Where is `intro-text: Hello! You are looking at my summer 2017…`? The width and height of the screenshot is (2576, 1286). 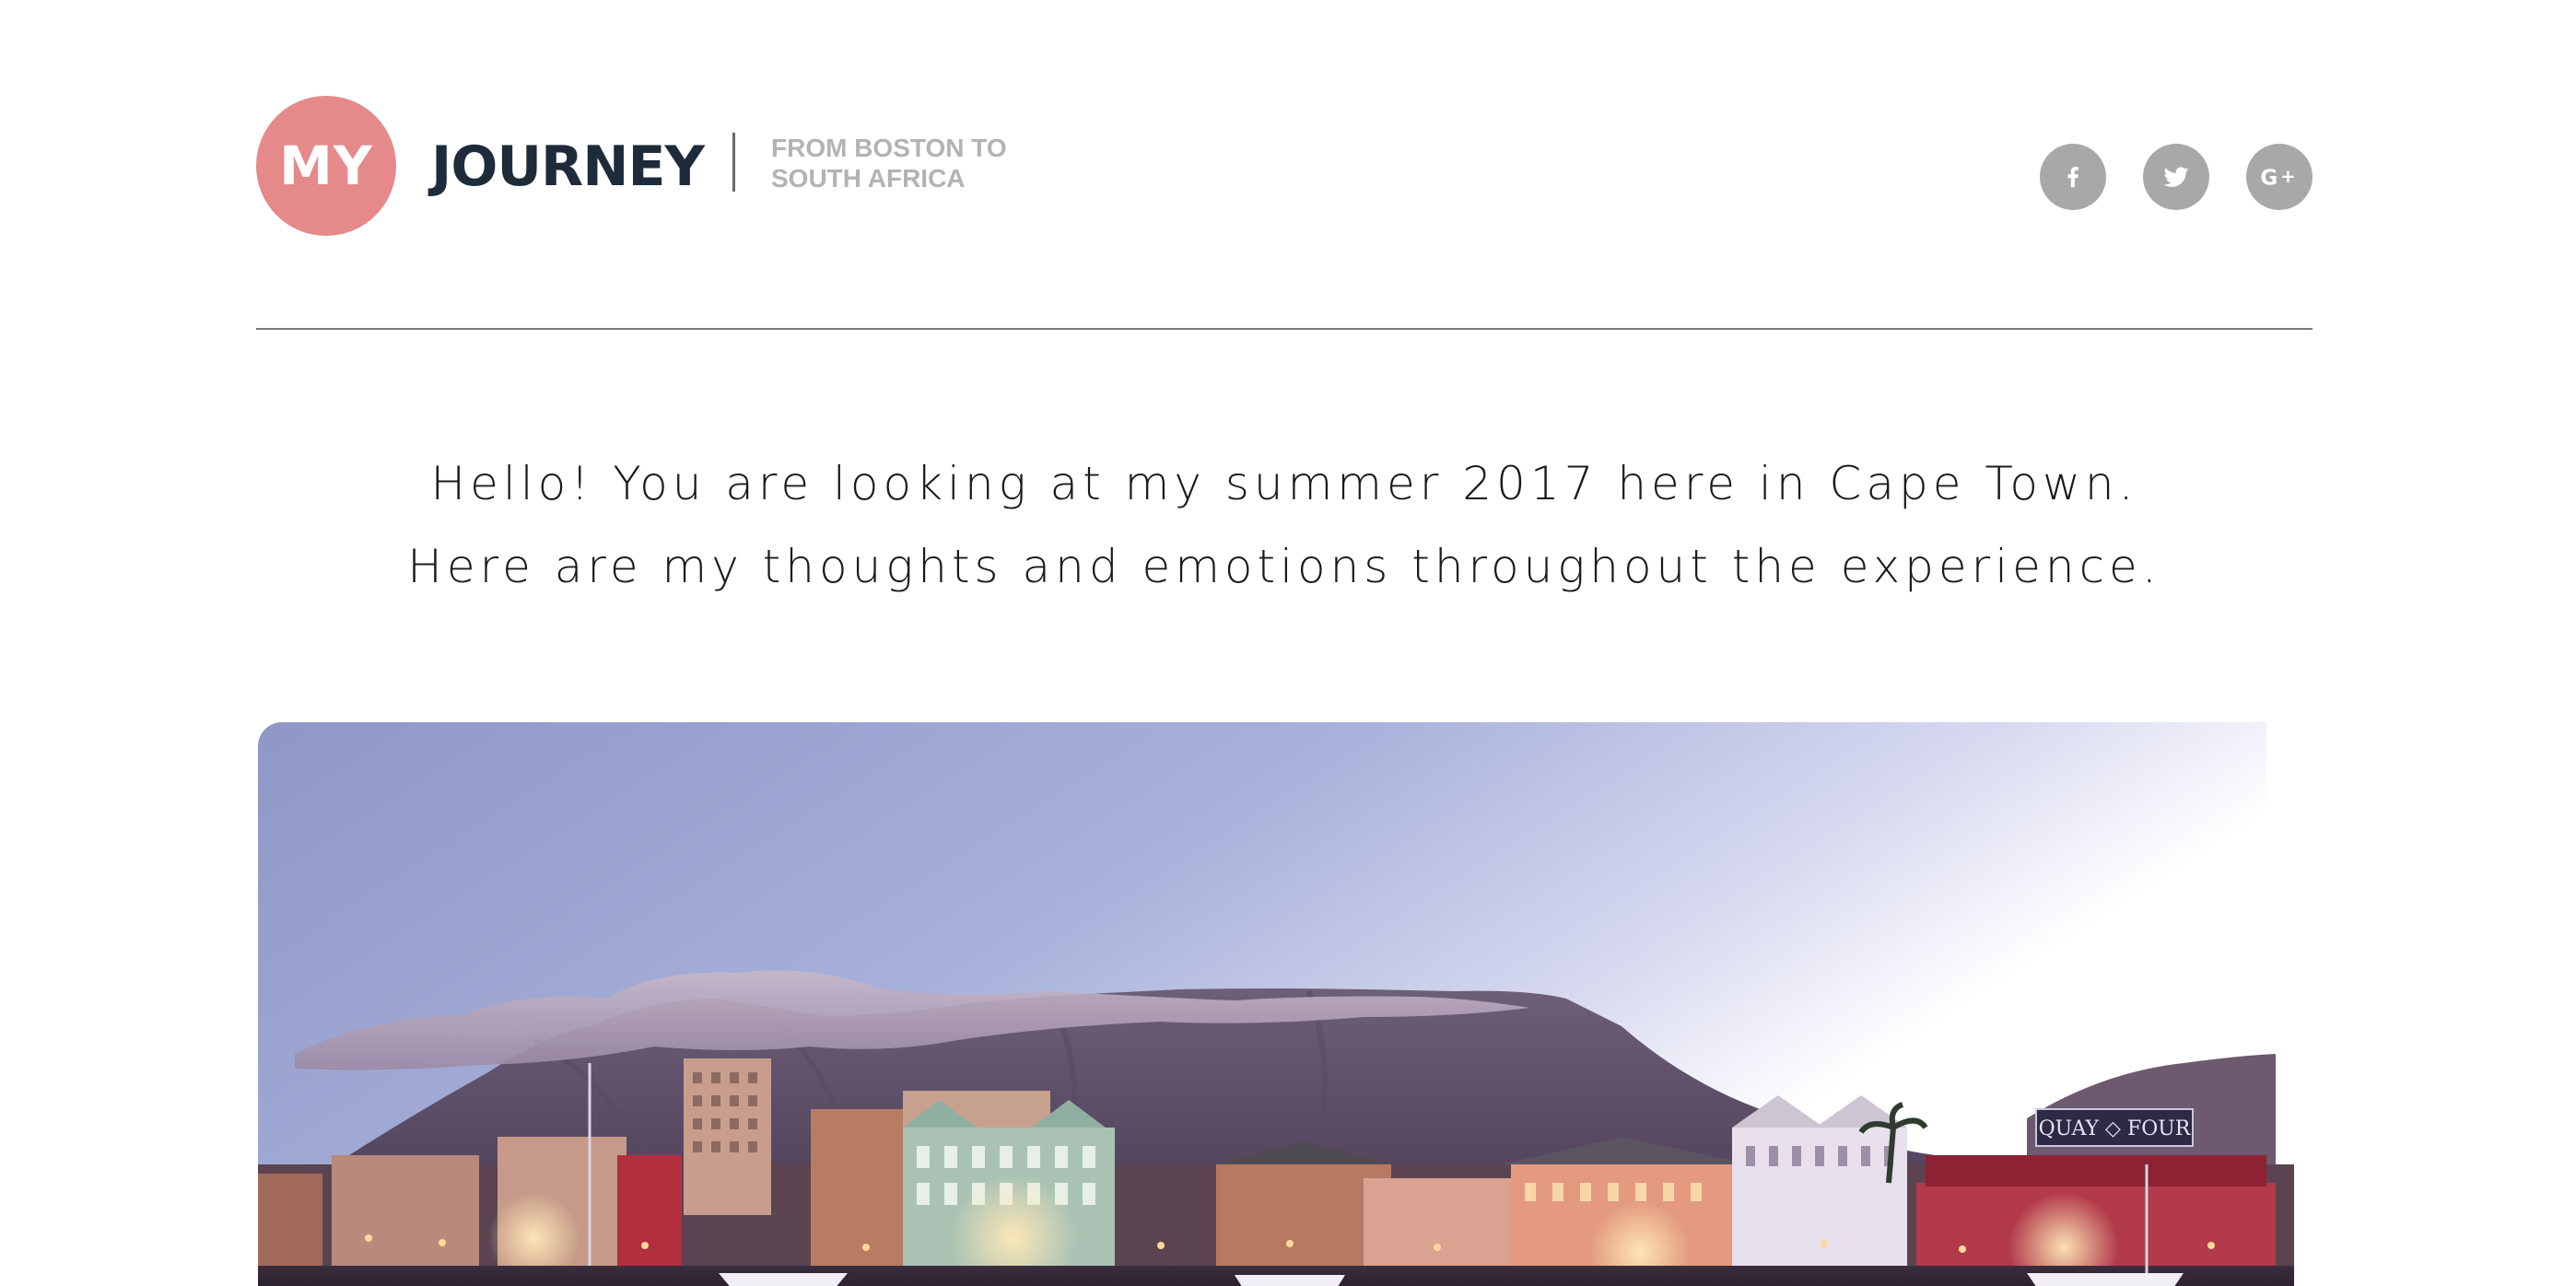
intro-text: Hello! You are looking at my summer 2017… is located at coordinates (1284, 525).